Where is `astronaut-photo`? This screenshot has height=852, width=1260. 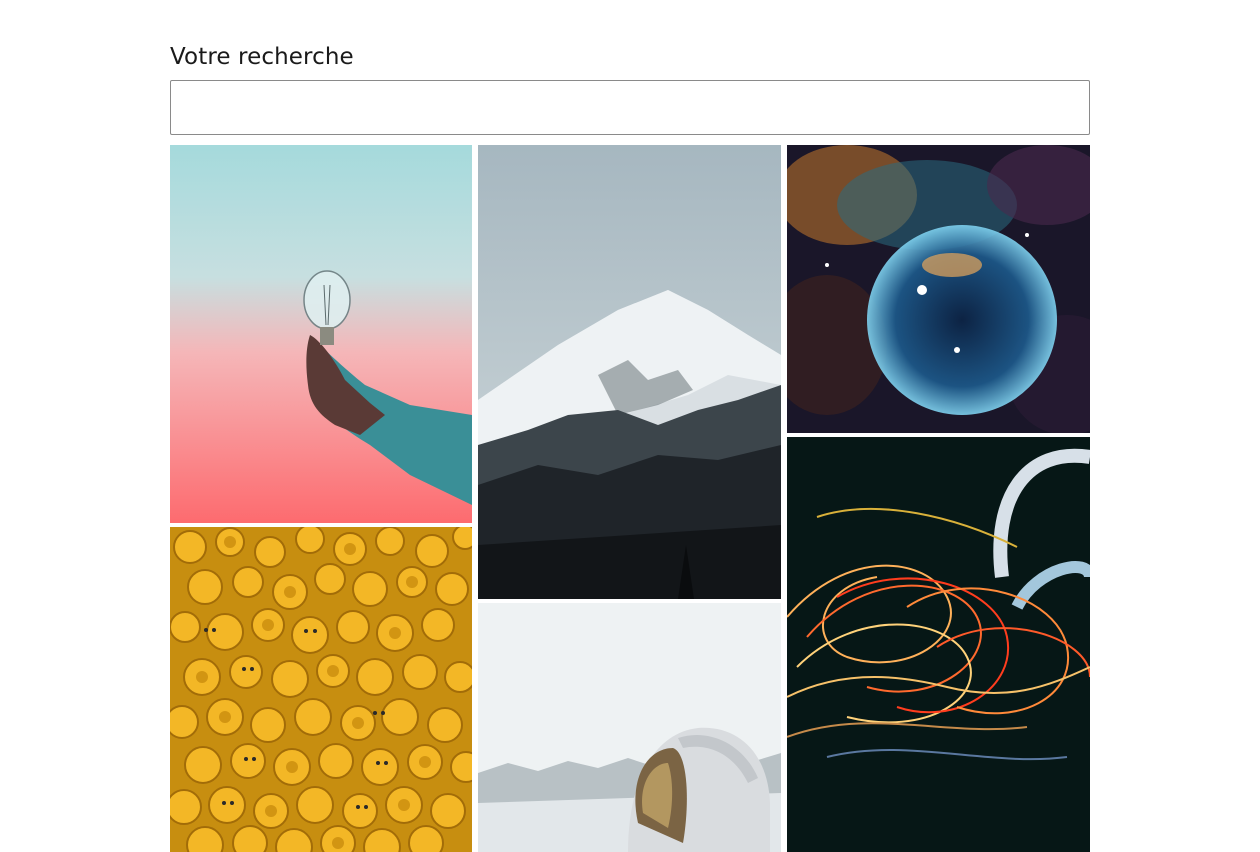
astronaut-photo is located at coordinates (629, 727).